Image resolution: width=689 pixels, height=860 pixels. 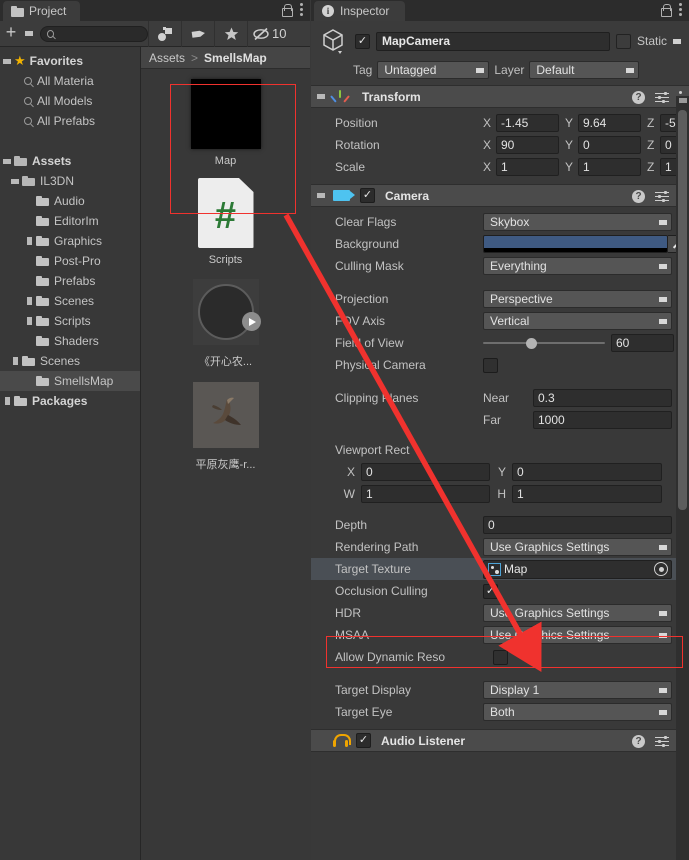 What do you see at coordinates (70, 121) in the screenshot?
I see `tree-item-all-prefabs: All Prefabs` at bounding box center [70, 121].